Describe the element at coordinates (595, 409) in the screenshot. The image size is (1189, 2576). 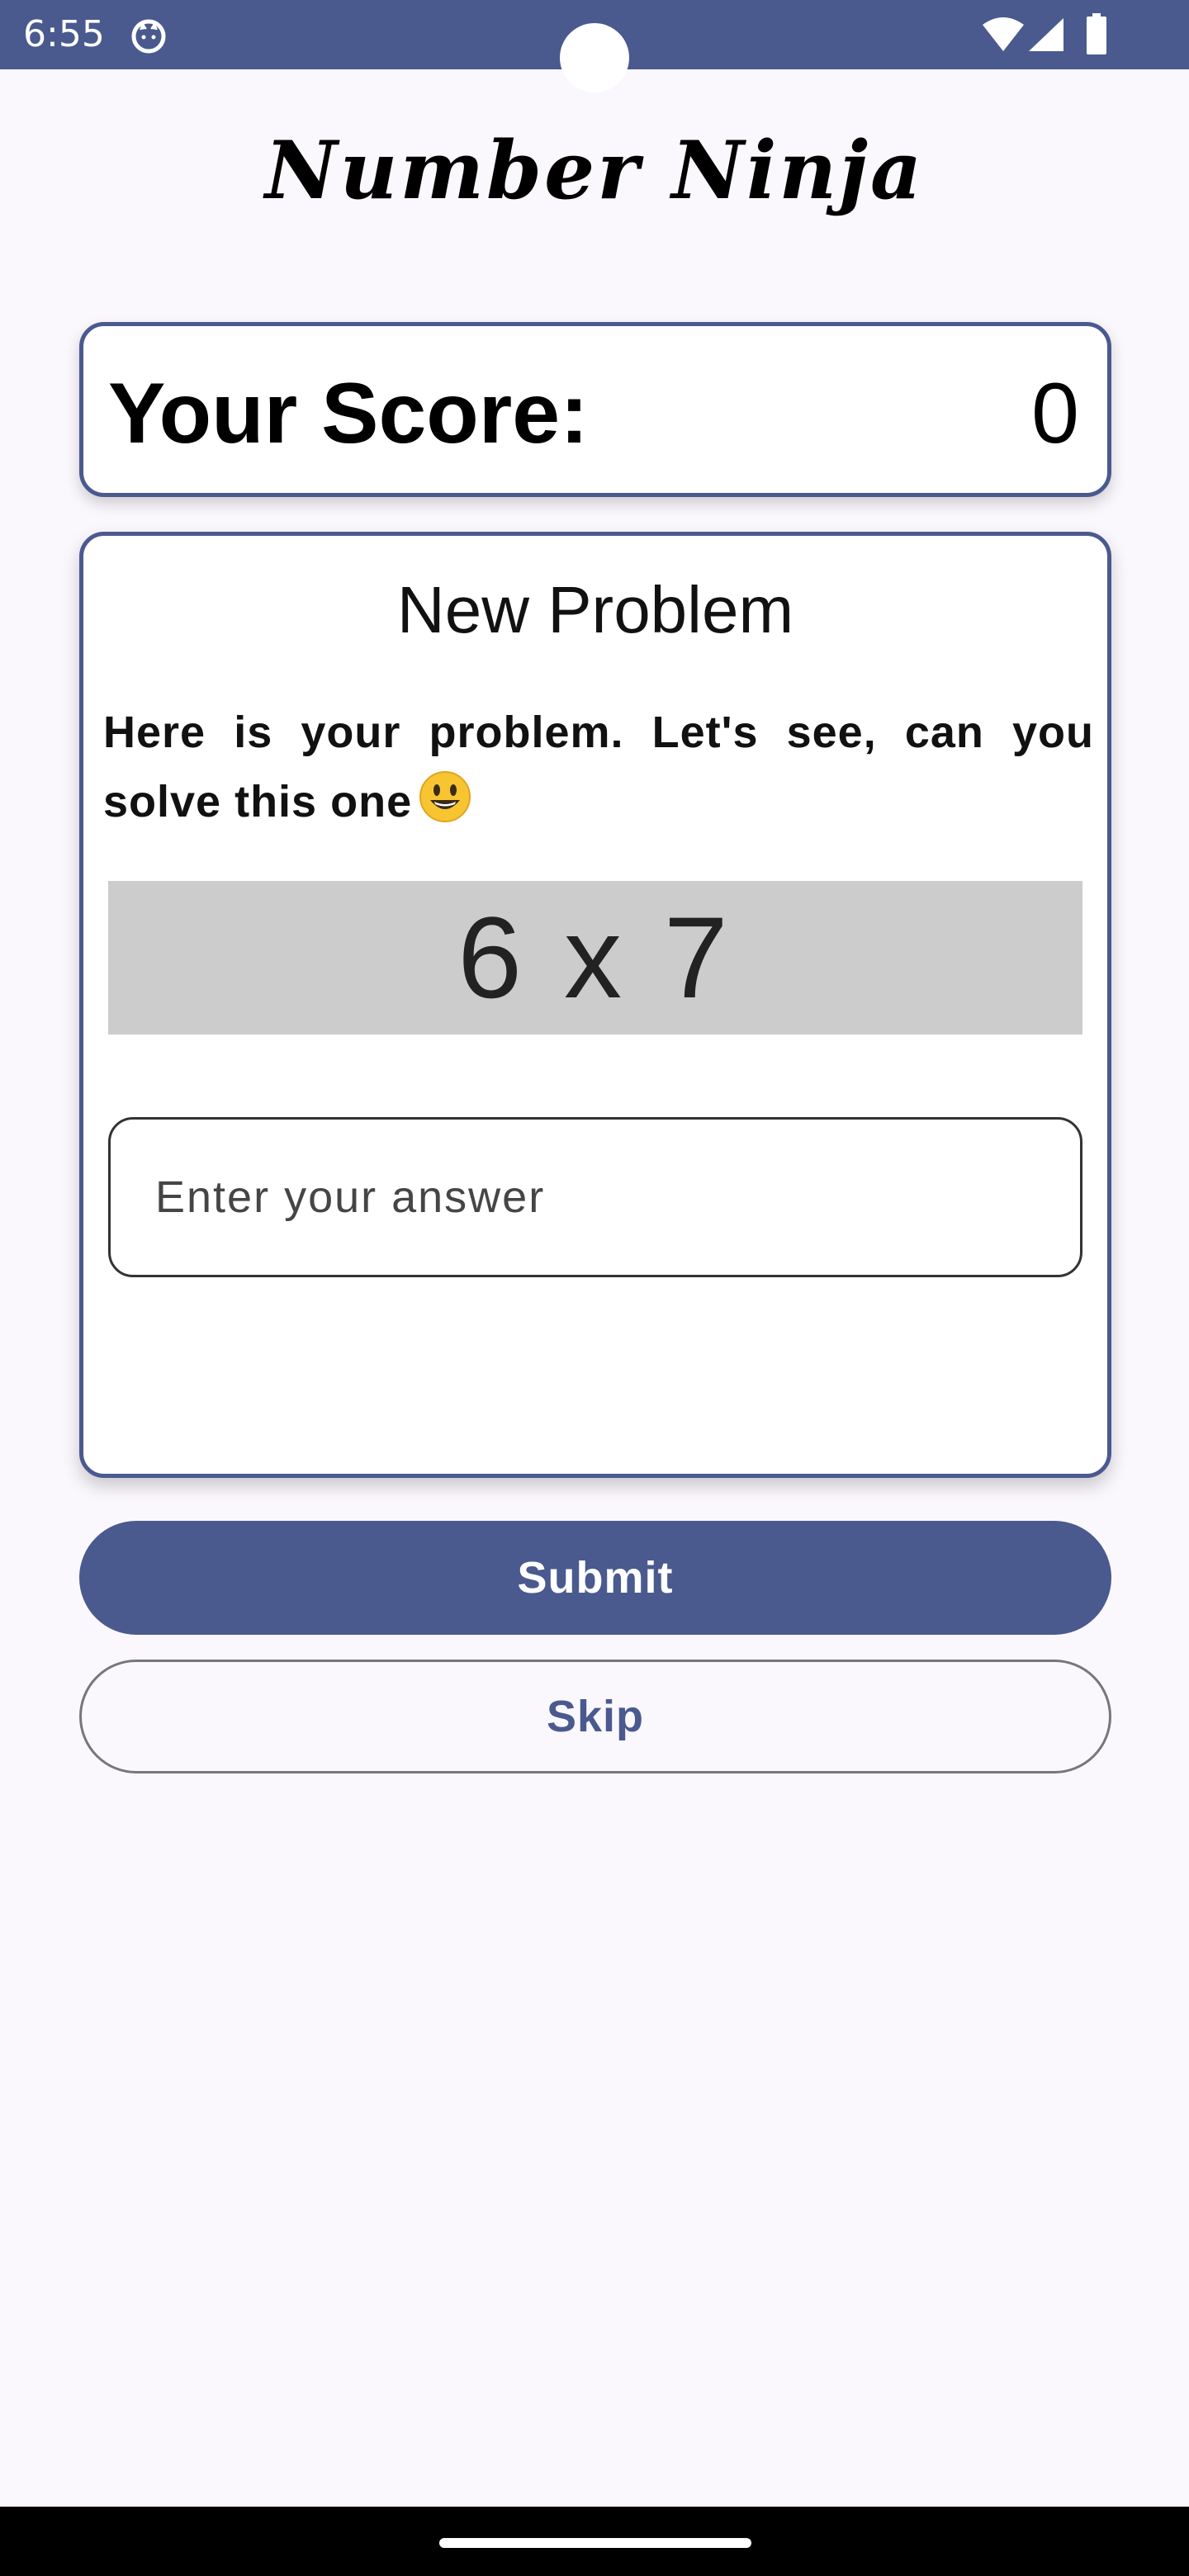
I see `score-card: Your Score: 0` at that location.